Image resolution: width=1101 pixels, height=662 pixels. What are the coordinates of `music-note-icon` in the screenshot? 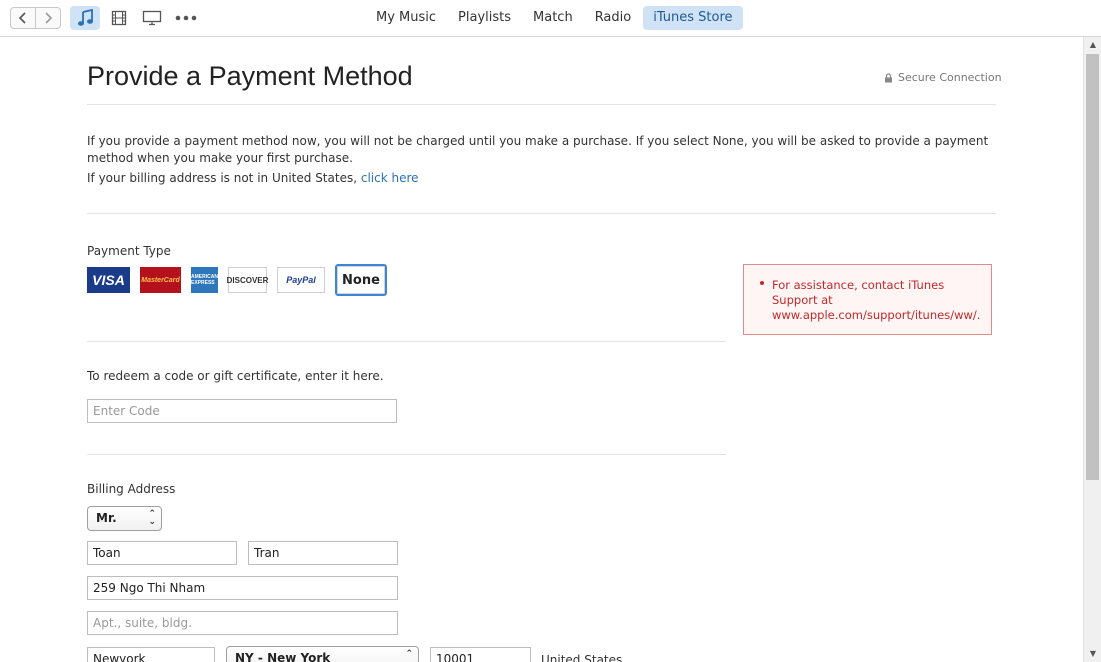 It's located at (85, 17).